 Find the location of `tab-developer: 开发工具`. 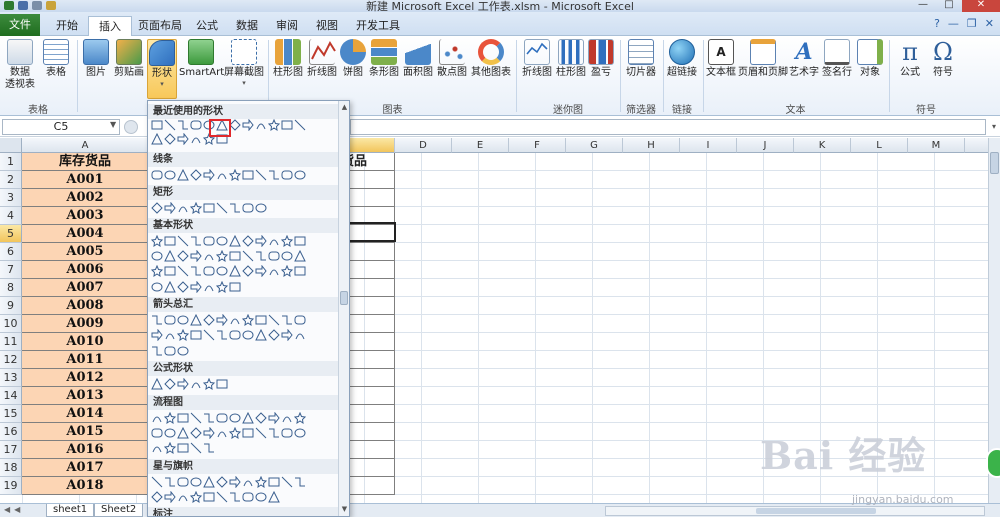

tab-developer: 开发工具 is located at coordinates (378, 26).